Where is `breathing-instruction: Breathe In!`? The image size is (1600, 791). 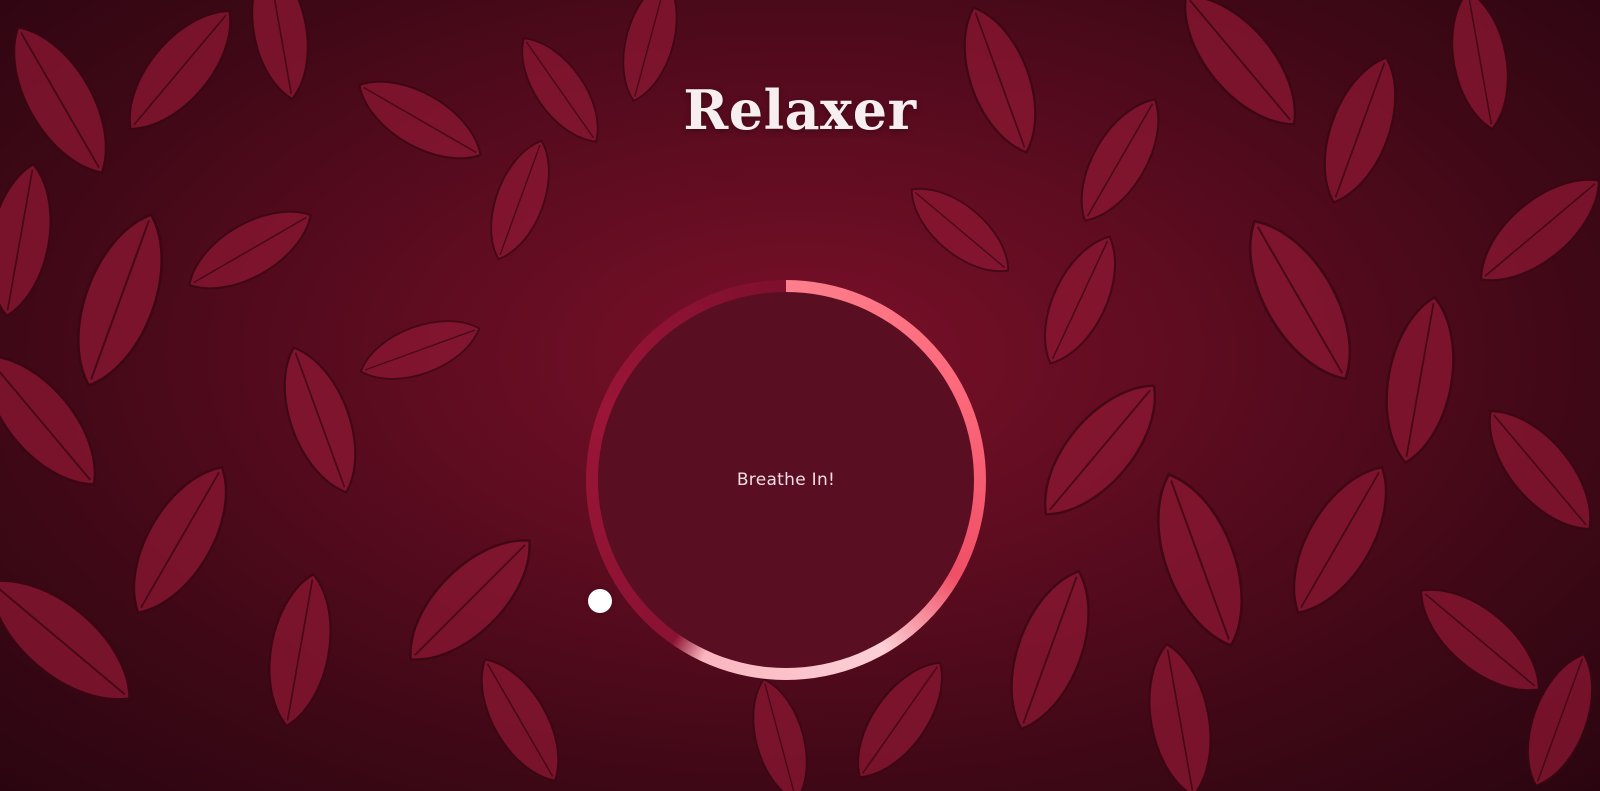
breathing-instruction: Breathe In! is located at coordinates (786, 480).